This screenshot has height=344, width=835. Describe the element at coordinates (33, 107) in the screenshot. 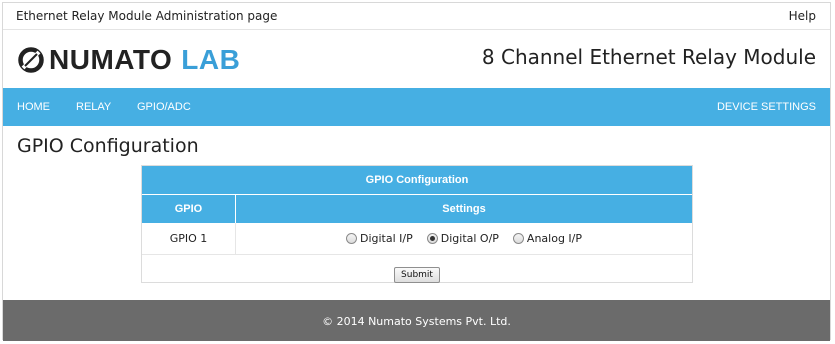

I see `nav-item-home: HOME` at that location.